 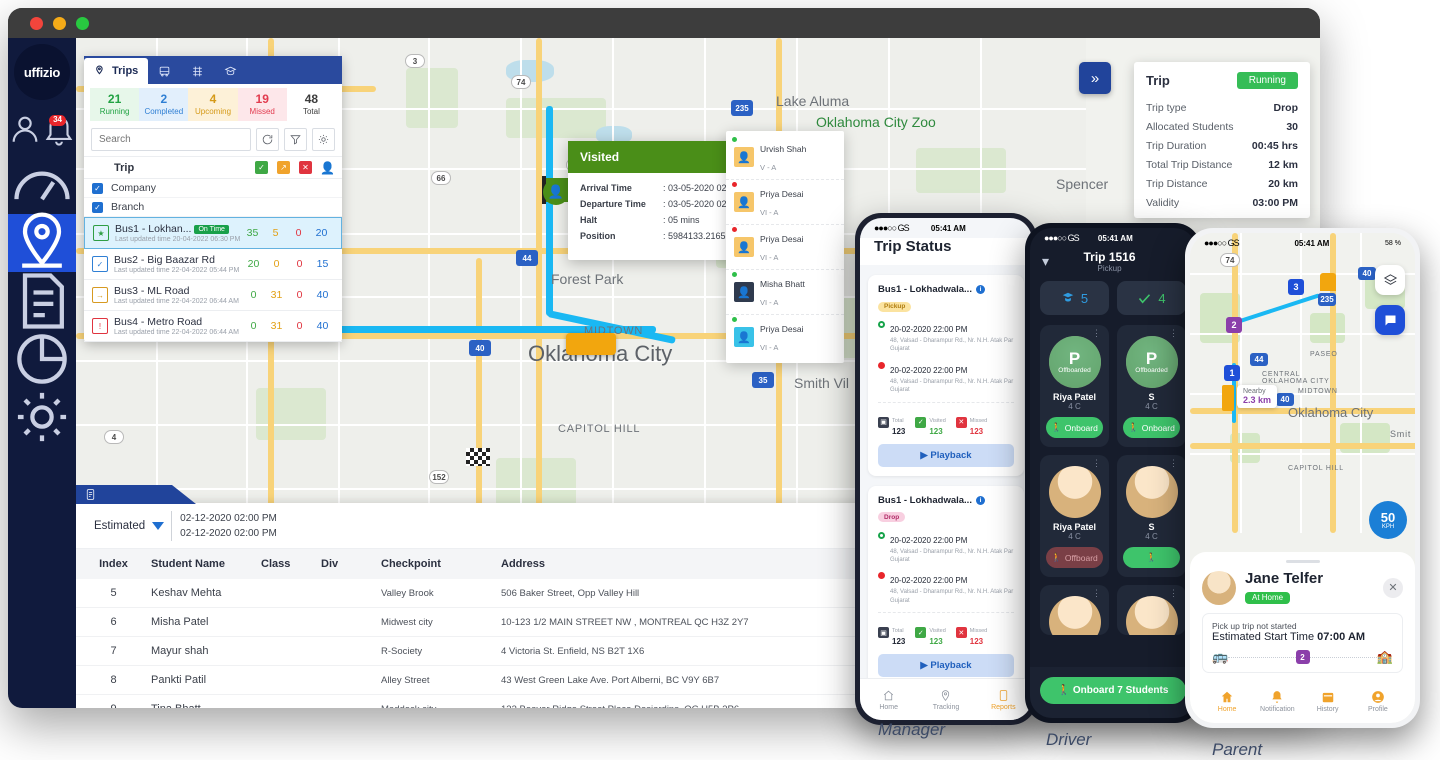 I want to click on bus-marker, so click(x=591, y=344).